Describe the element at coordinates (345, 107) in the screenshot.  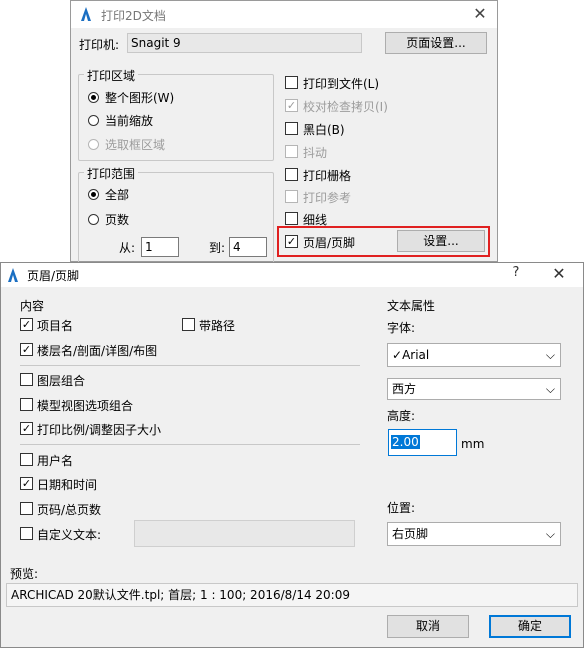
I see `collate-copies-label: 校对检查拷贝(I)` at that location.